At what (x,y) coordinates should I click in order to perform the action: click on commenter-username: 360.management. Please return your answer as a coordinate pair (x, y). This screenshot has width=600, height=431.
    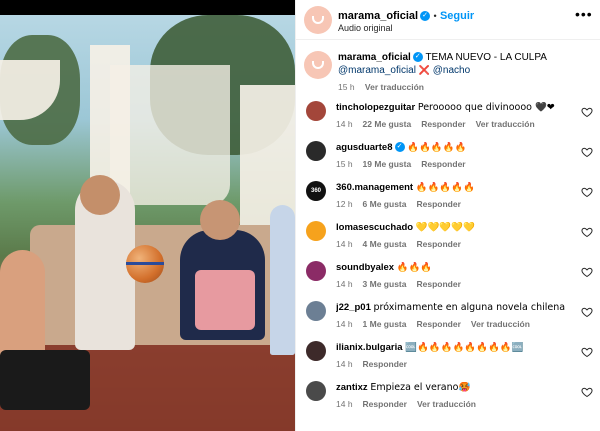
    Looking at the image, I should click on (374, 187).